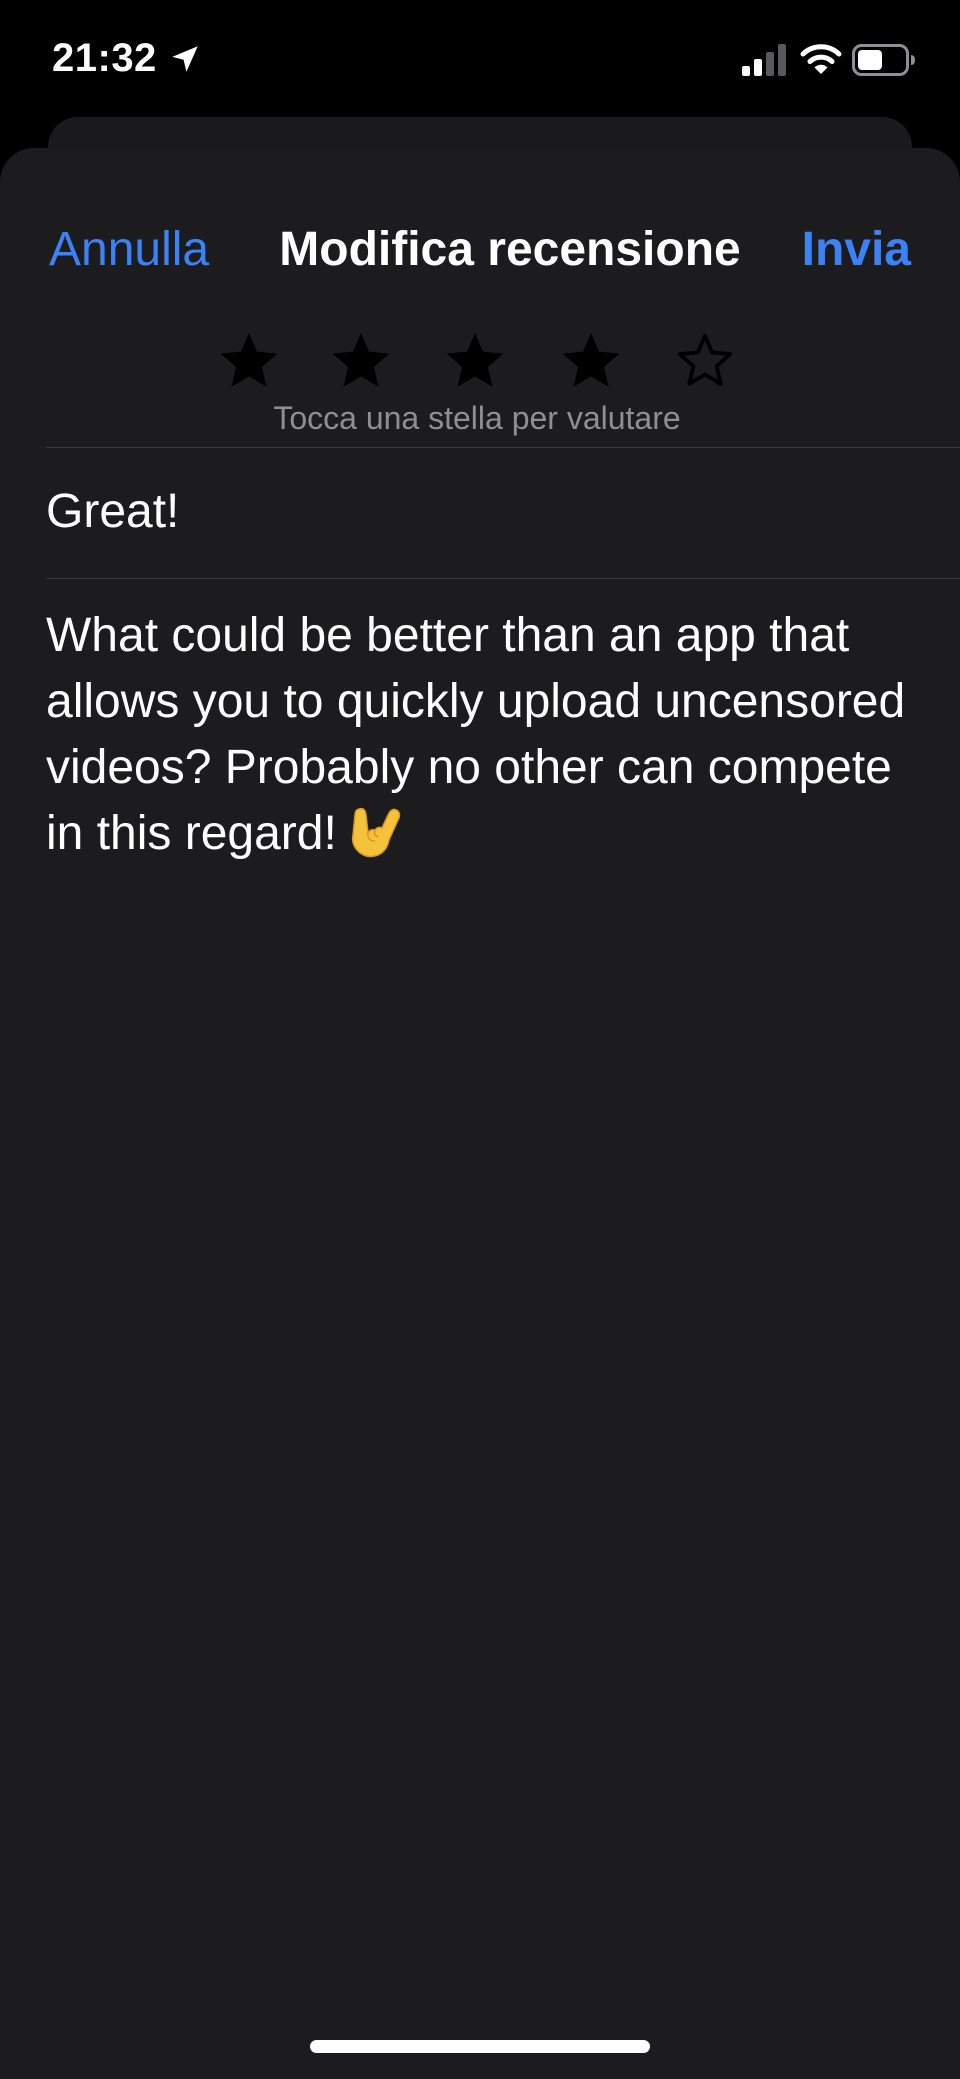  What do you see at coordinates (480, 250) in the screenshot?
I see `nav-bar: Annulla Modifica recensione Invia` at bounding box center [480, 250].